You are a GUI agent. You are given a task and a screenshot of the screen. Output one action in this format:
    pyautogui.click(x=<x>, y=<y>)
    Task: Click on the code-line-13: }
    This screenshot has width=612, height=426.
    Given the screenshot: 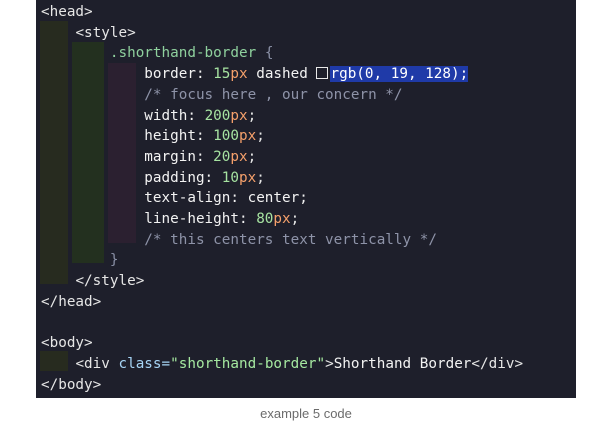 What is the action you would take?
    pyautogui.click(x=114, y=260)
    